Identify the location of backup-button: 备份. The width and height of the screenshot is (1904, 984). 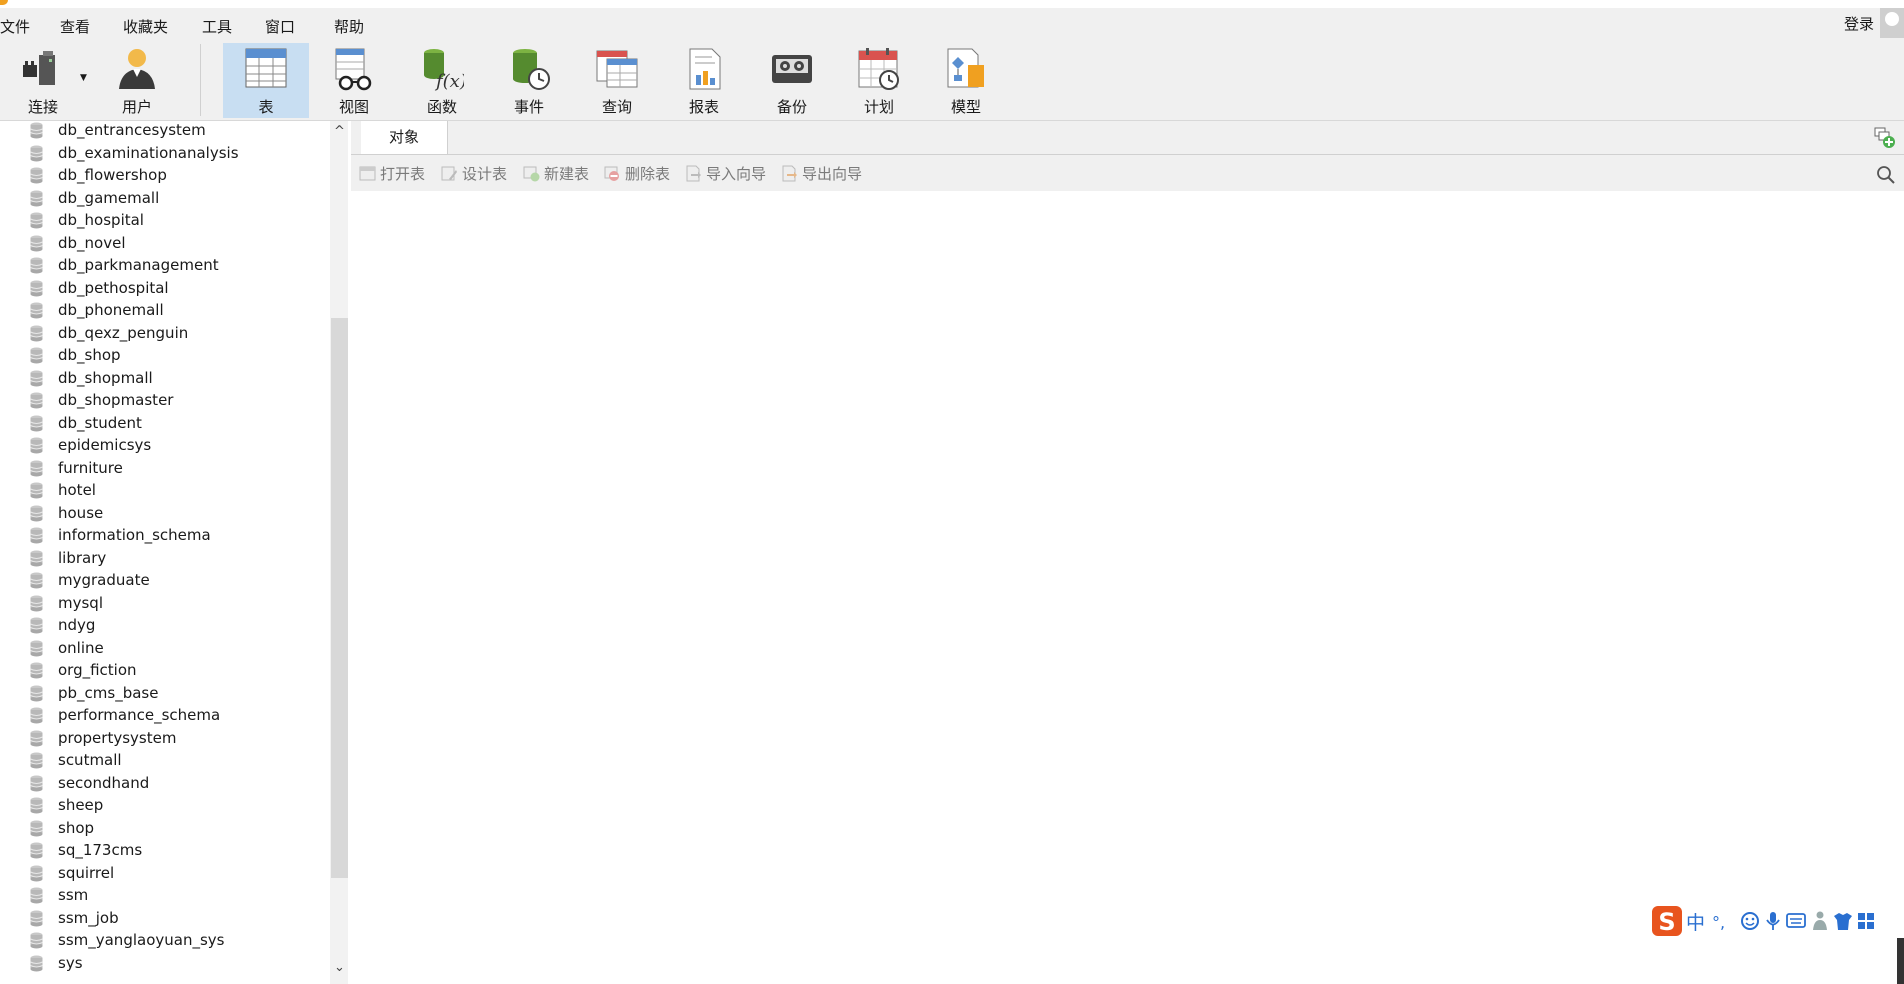
(792, 80).